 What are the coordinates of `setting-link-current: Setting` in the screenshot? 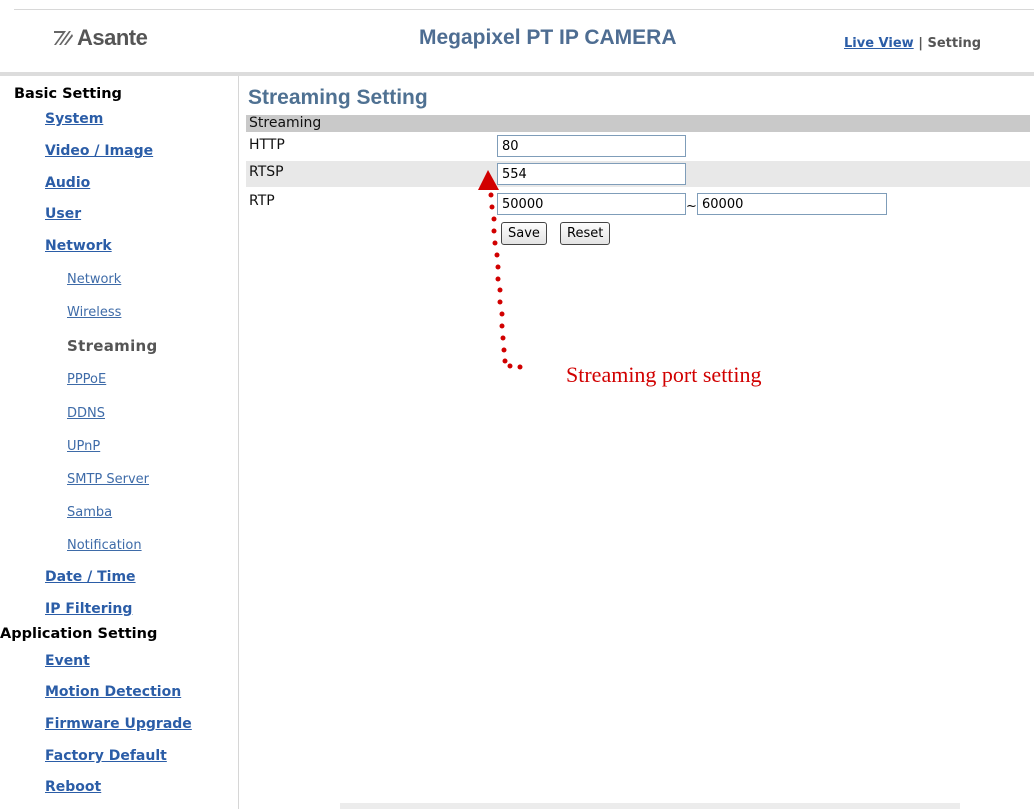 It's located at (954, 43).